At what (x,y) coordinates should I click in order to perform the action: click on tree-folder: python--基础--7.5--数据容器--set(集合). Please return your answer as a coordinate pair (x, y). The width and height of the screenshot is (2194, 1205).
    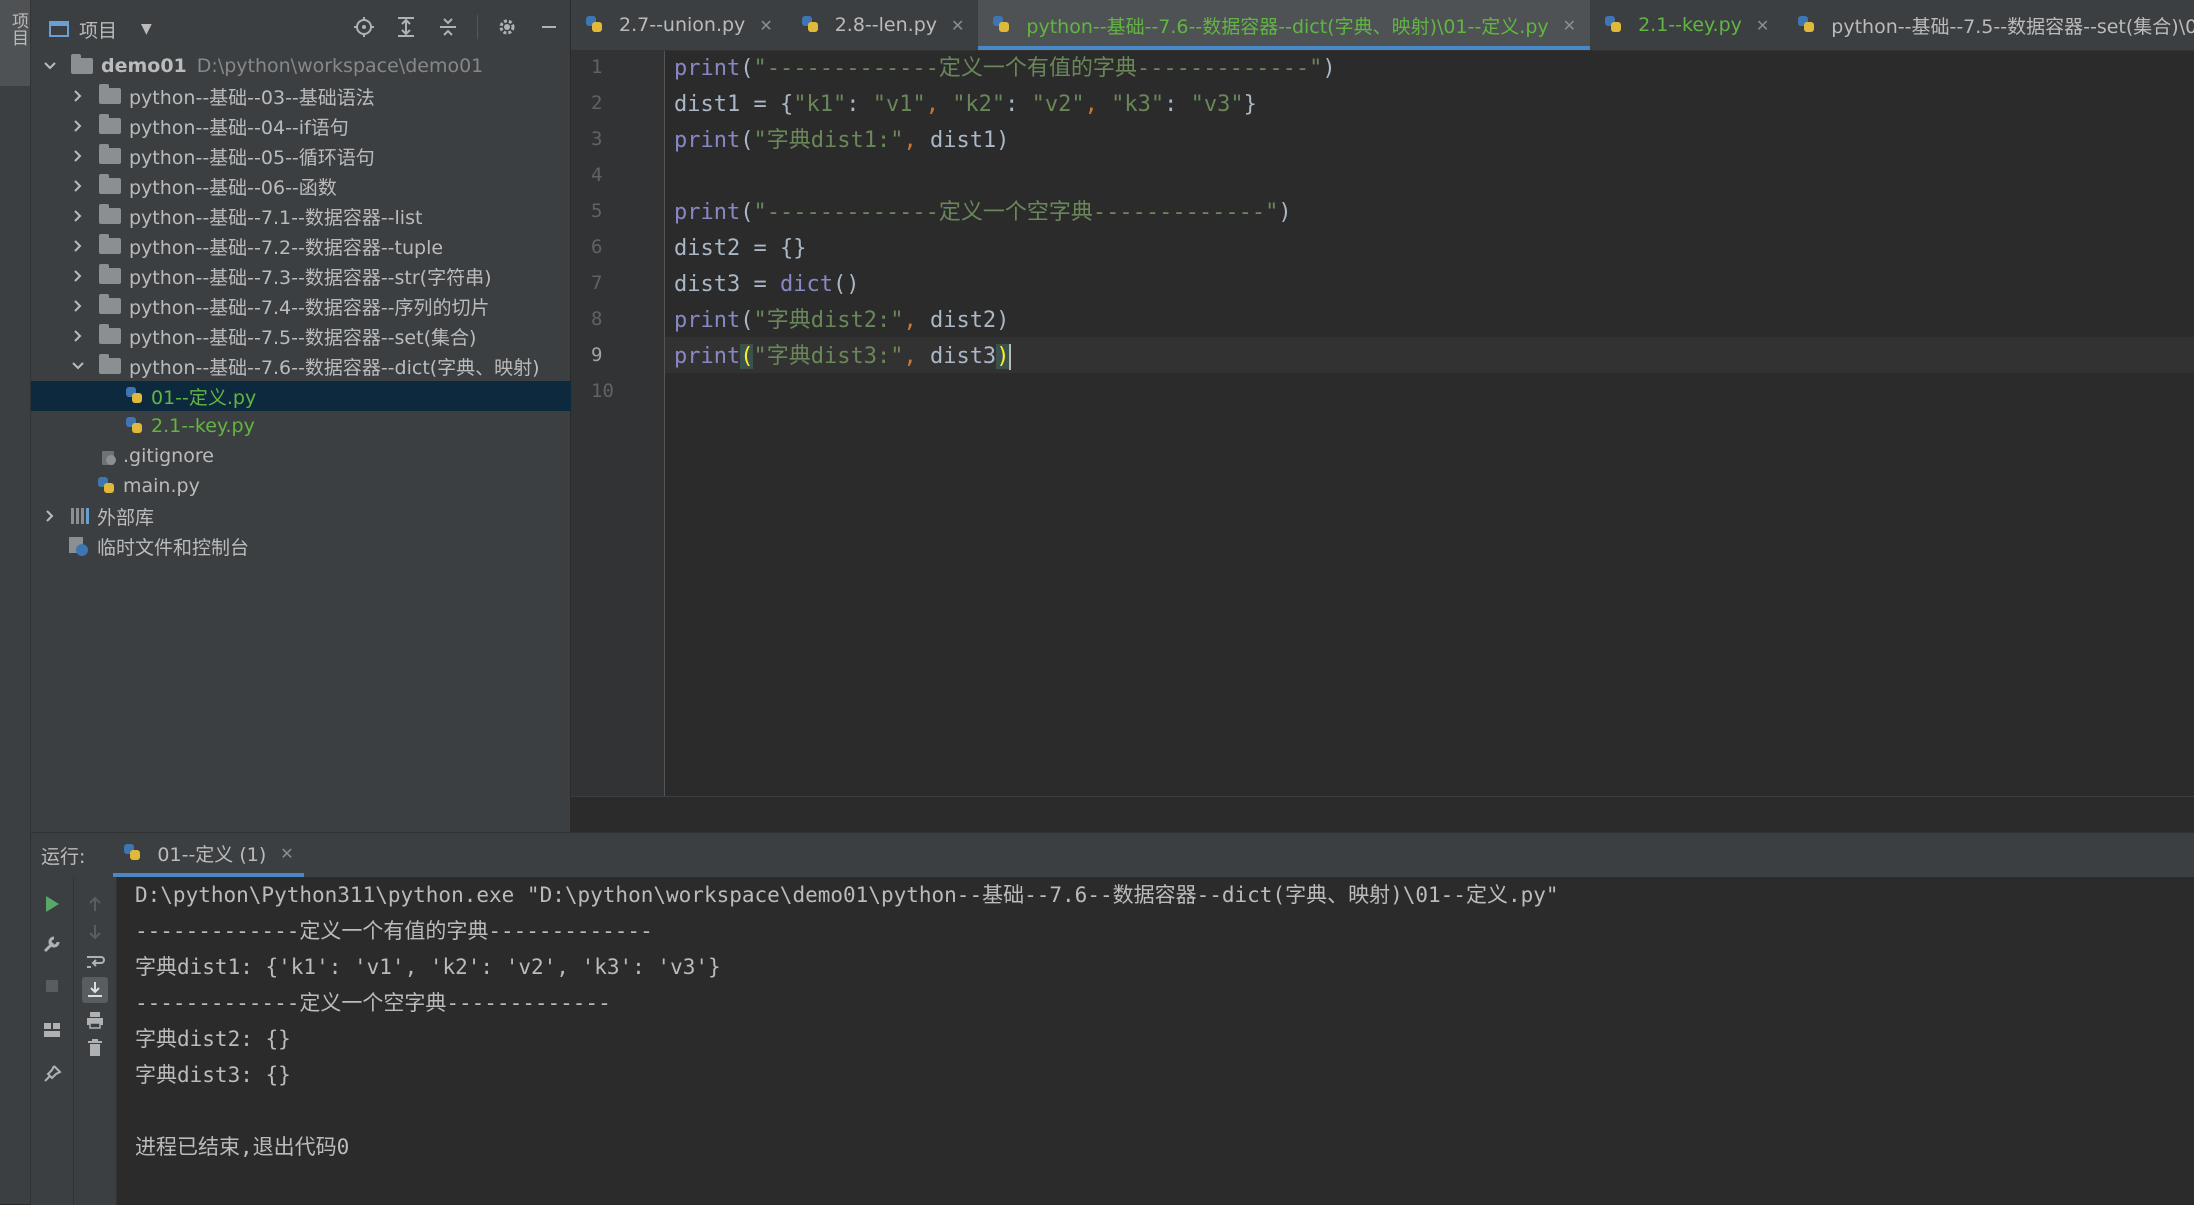
    Looking at the image, I should click on (320, 336).